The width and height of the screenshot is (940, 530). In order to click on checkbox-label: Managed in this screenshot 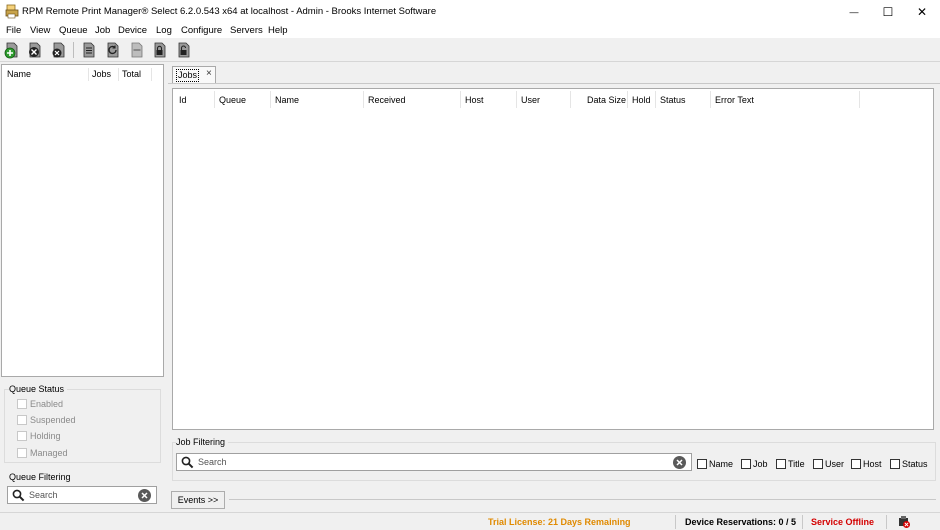, I will do `click(49, 453)`.